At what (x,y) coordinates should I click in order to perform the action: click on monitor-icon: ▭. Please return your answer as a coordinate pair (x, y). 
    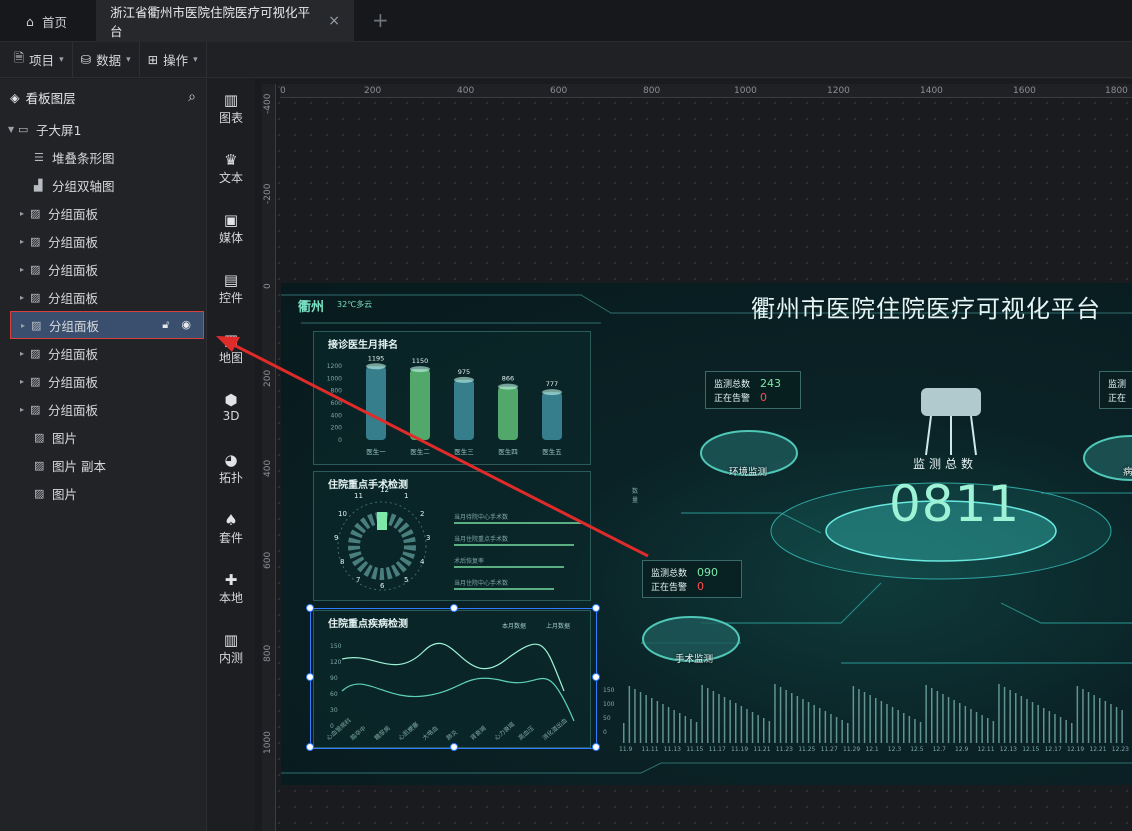
    Looking at the image, I should click on (23, 129).